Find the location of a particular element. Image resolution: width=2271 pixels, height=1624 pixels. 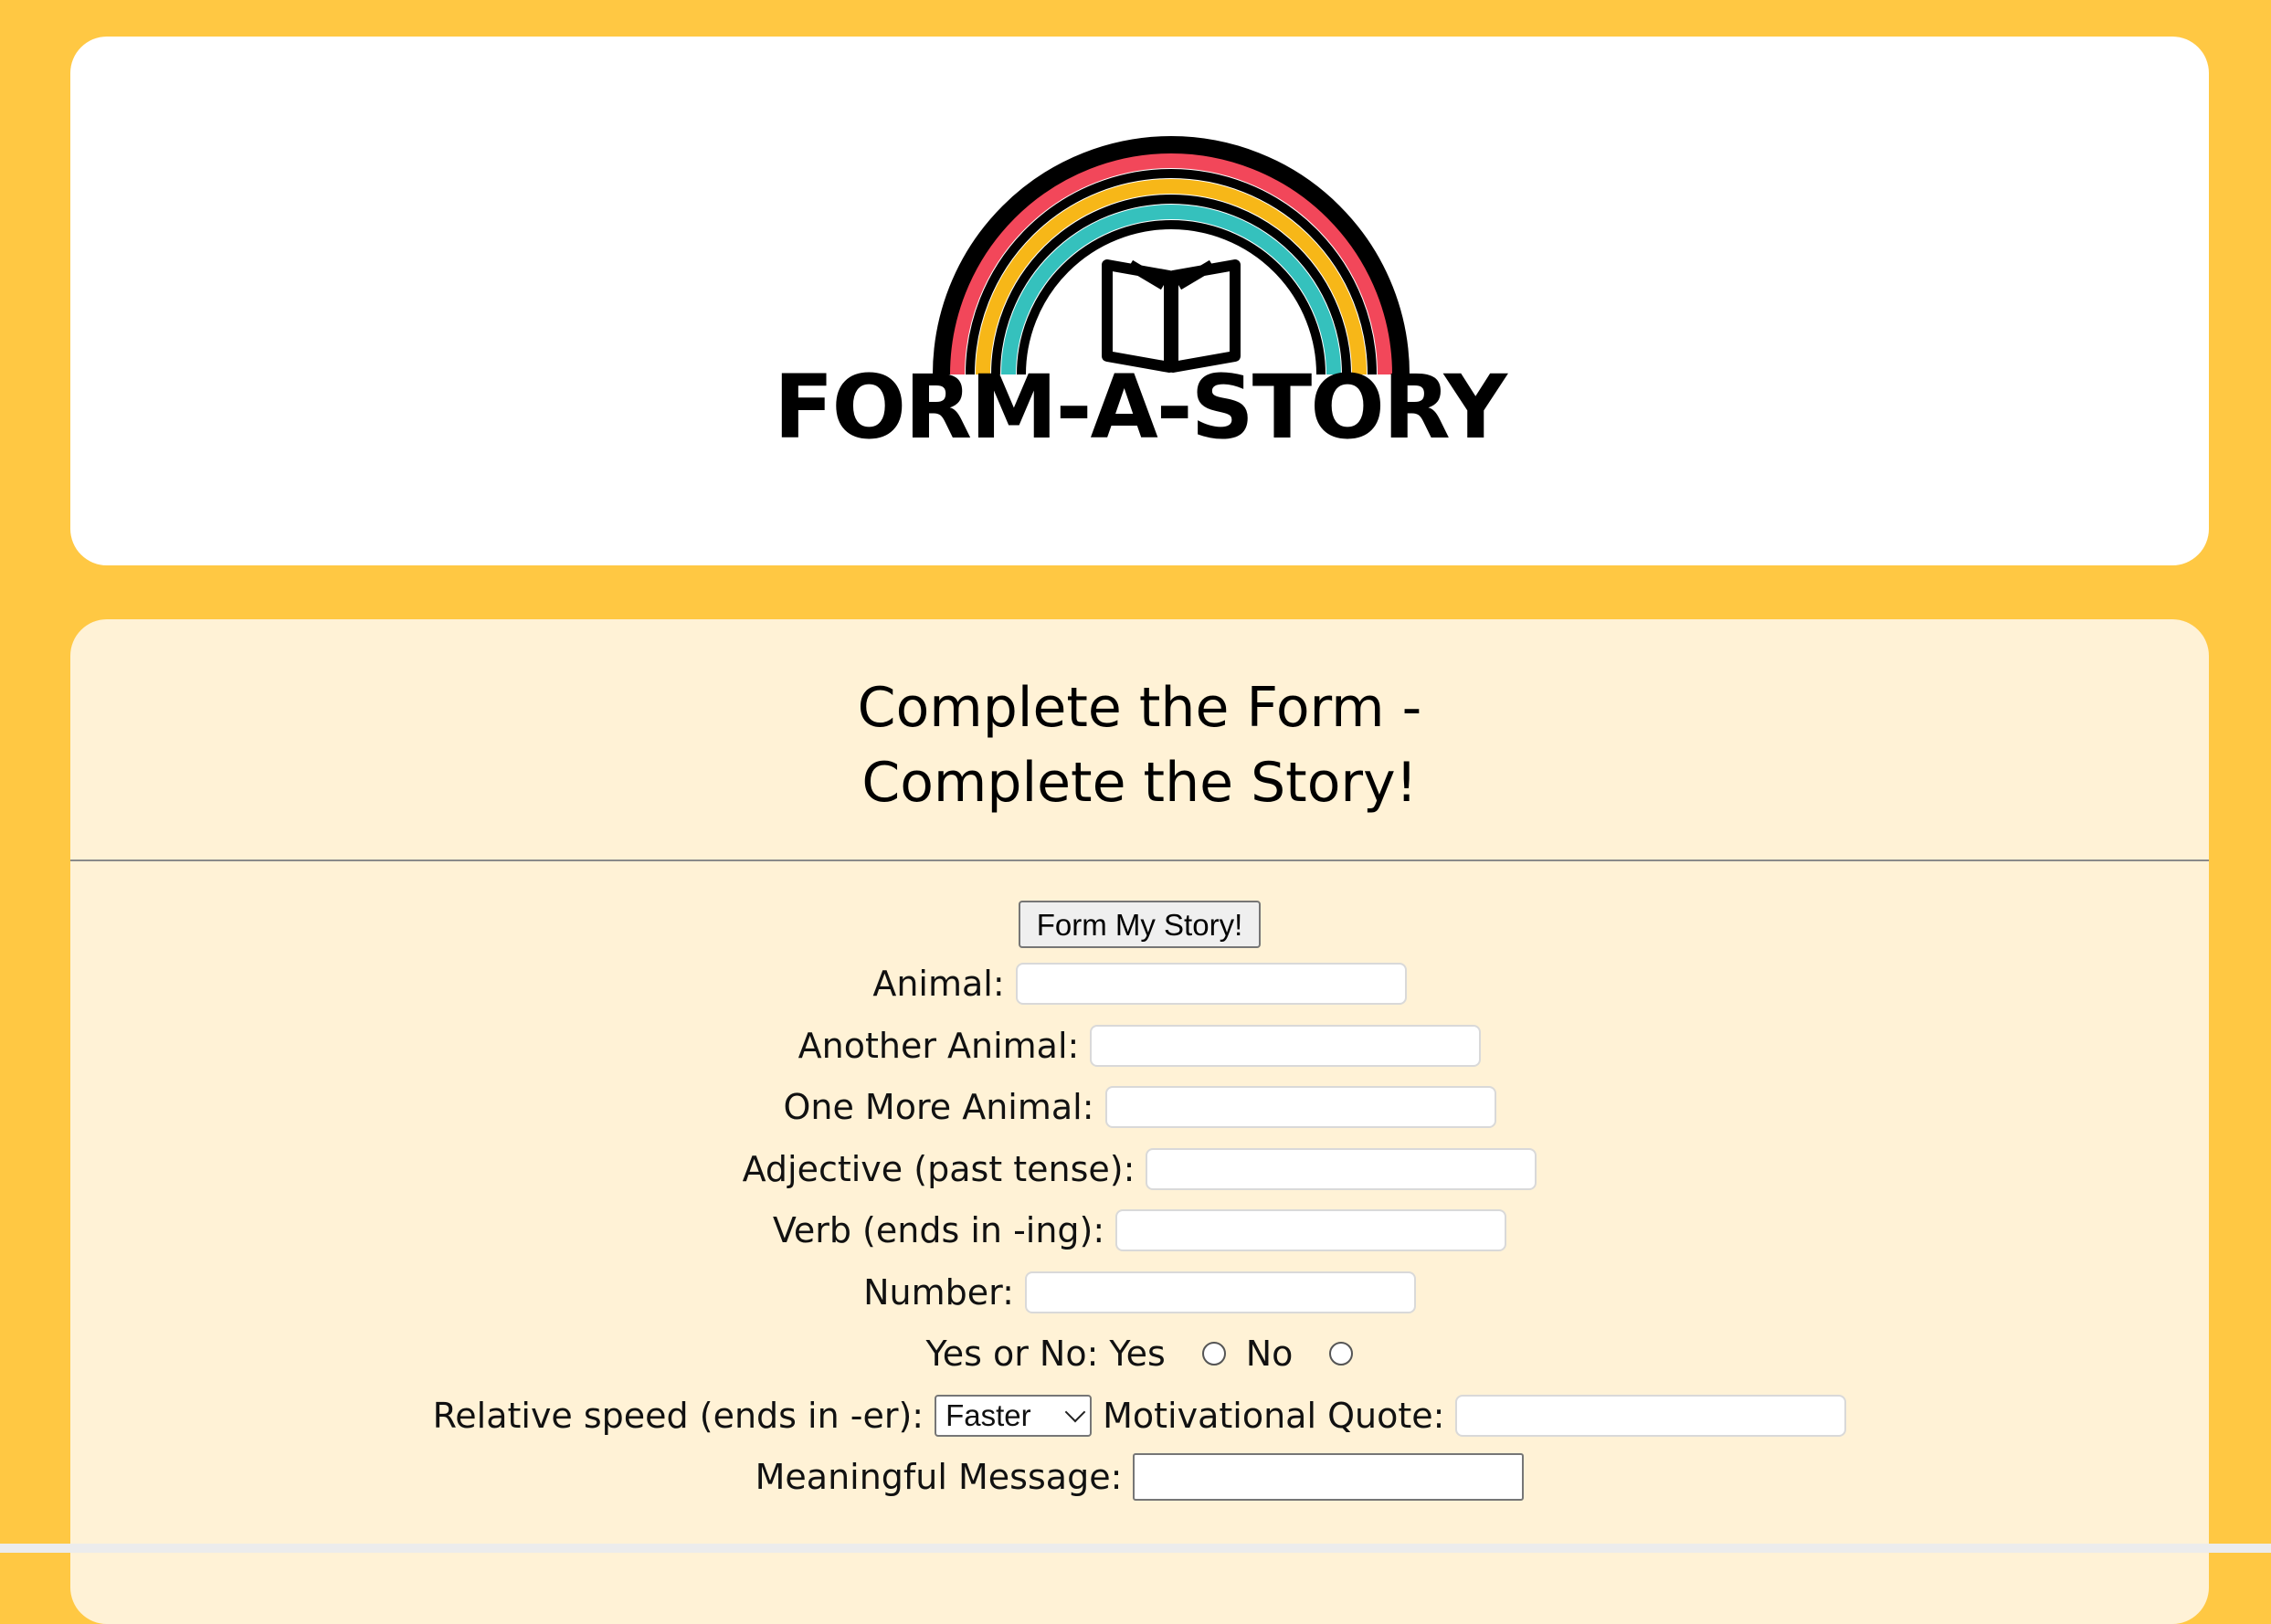

chevron-down-icon is located at coordinates (1075, 1412).